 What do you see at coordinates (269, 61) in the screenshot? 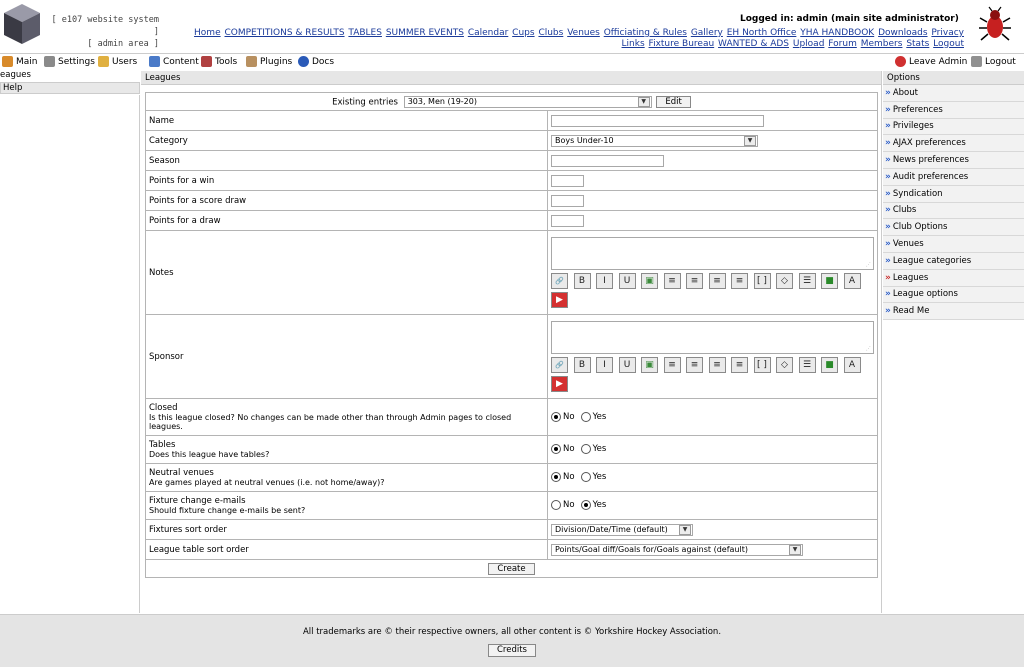
I see `menu-plugins: Plugins` at bounding box center [269, 61].